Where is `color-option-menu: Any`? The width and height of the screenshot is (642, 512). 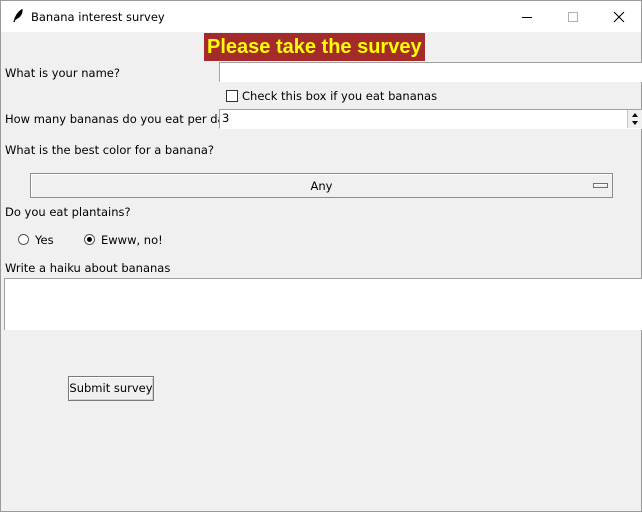 color-option-menu: Any is located at coordinates (321, 185).